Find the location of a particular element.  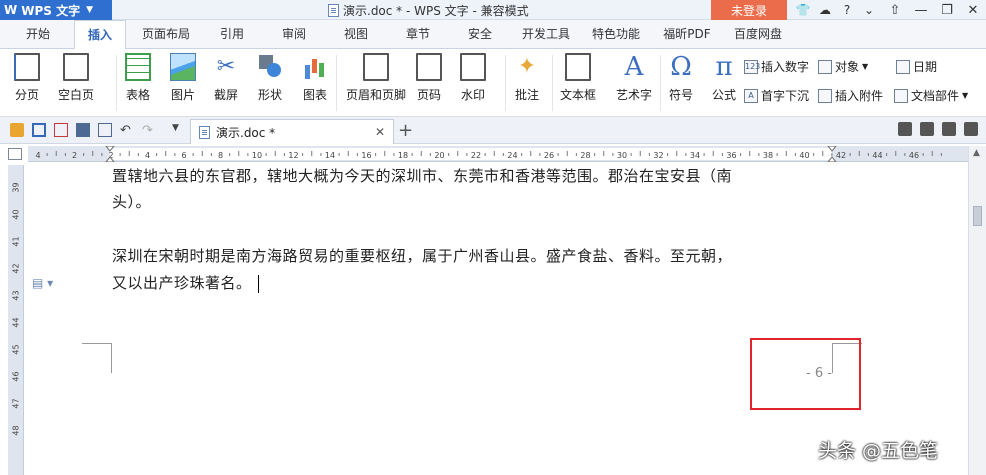

screenshot-button: ✂ 截屏 is located at coordinates (226, 78).